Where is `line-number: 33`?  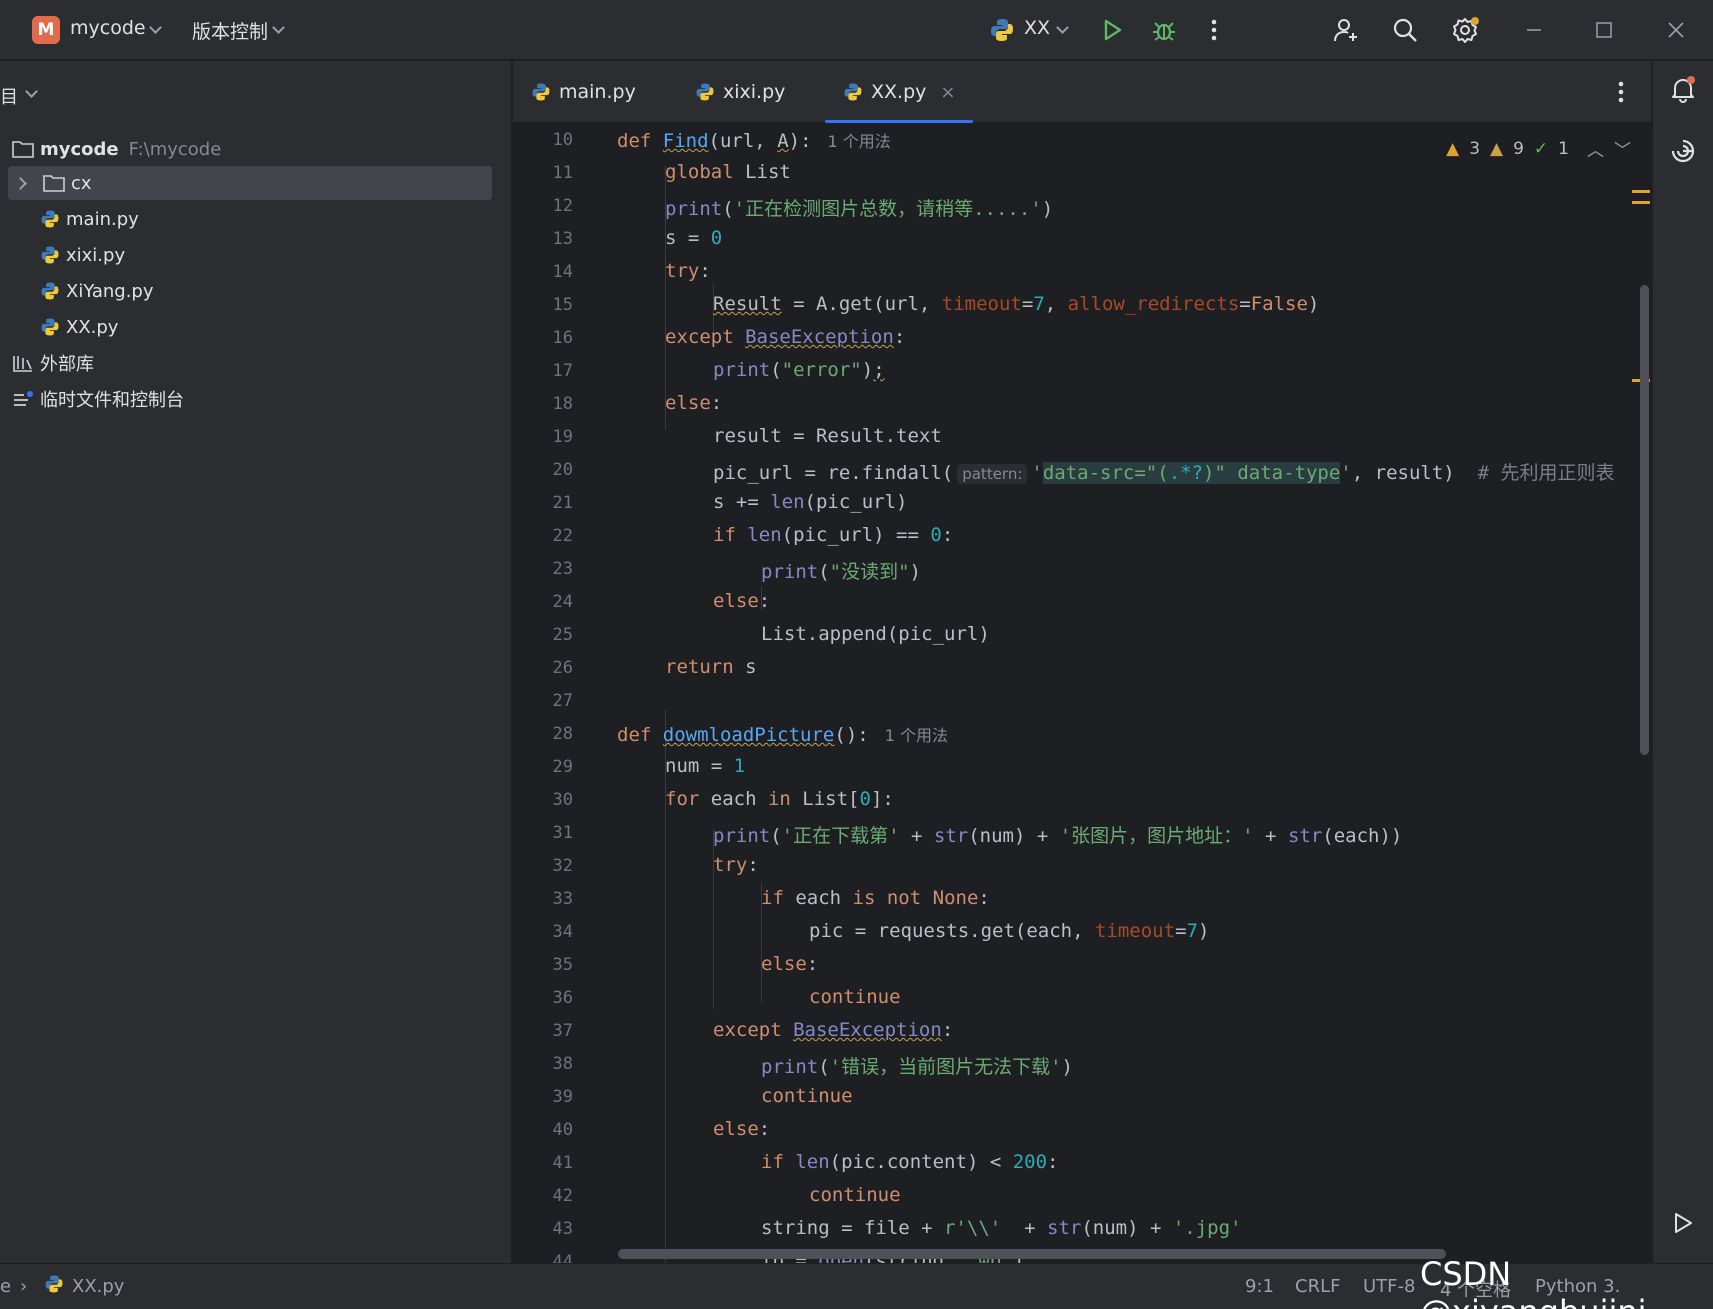
line-number: 33 is located at coordinates (543, 899).